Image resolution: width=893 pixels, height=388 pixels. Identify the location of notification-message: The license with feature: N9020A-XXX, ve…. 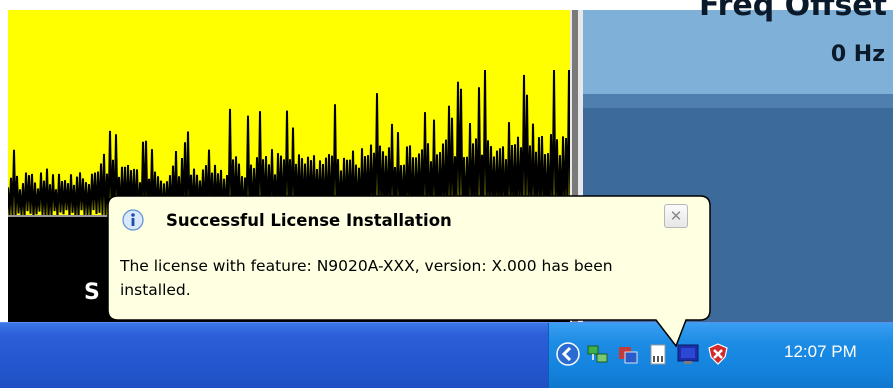
(366, 278).